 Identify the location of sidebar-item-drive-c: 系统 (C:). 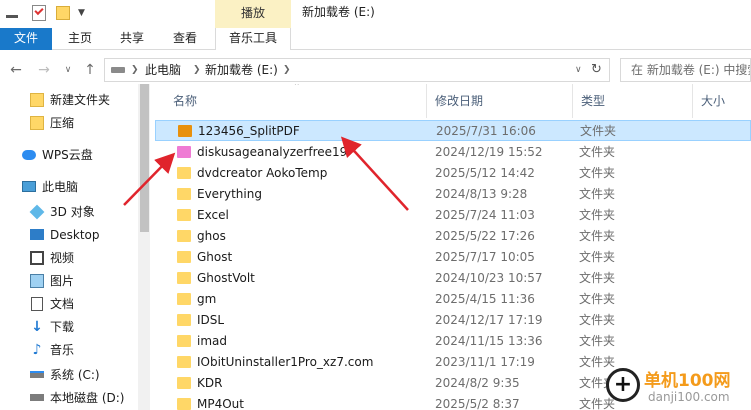
(69, 375).